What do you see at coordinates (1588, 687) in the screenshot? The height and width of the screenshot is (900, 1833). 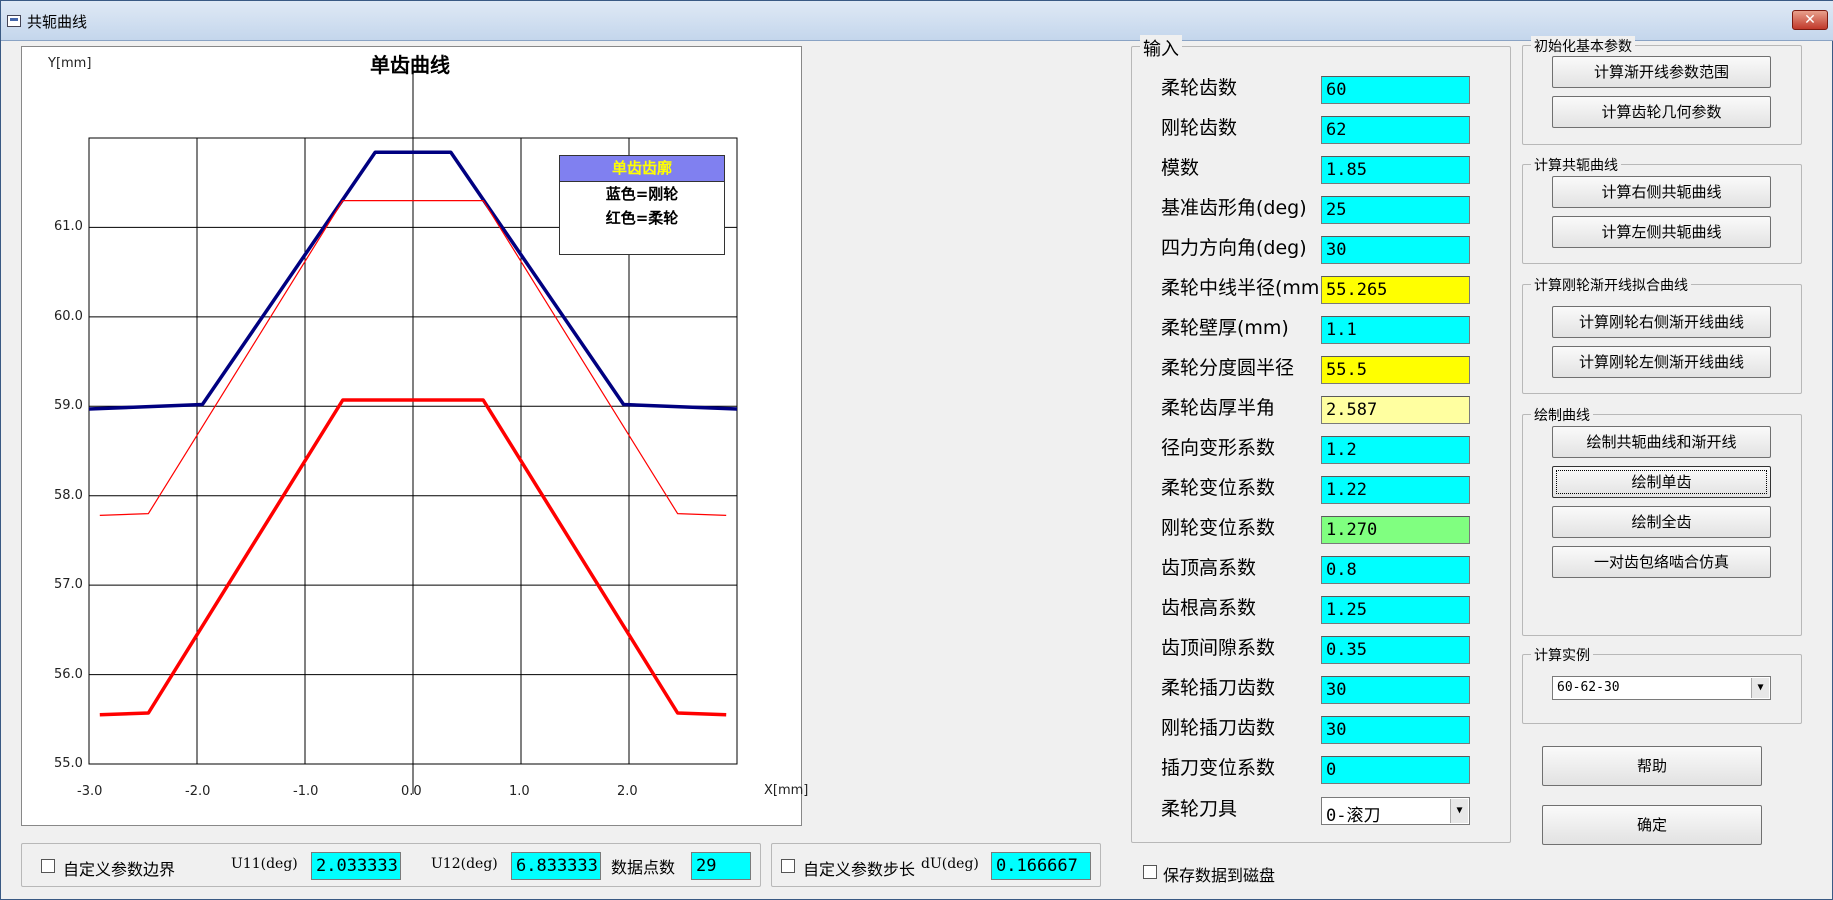 I see `example-select-value: 60-62-30` at bounding box center [1588, 687].